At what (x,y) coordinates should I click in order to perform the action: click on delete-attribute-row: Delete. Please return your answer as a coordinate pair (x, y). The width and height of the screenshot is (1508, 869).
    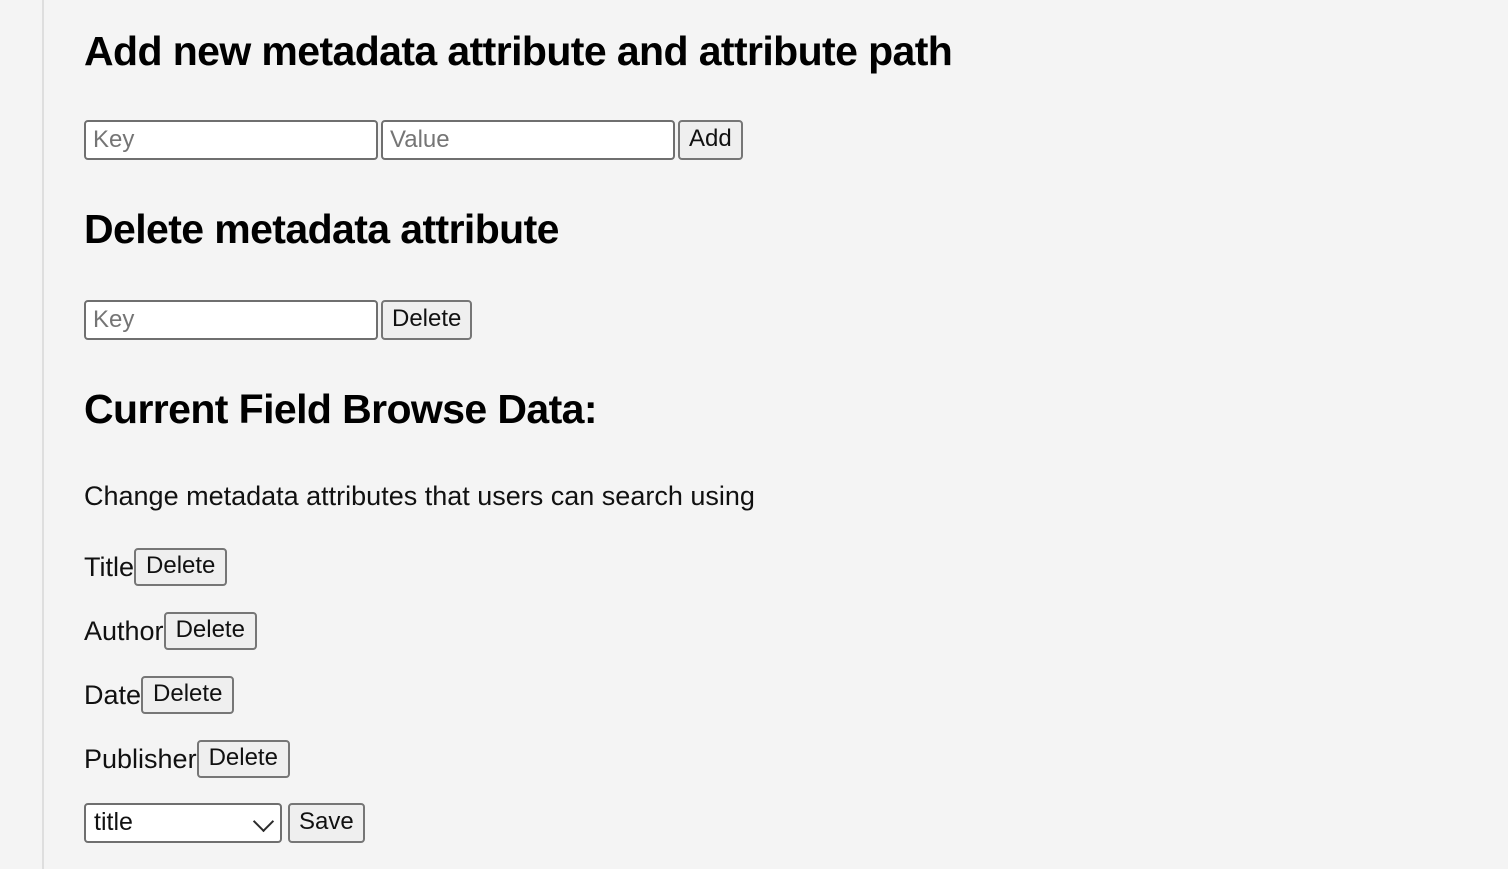
    Looking at the image, I should click on (278, 320).